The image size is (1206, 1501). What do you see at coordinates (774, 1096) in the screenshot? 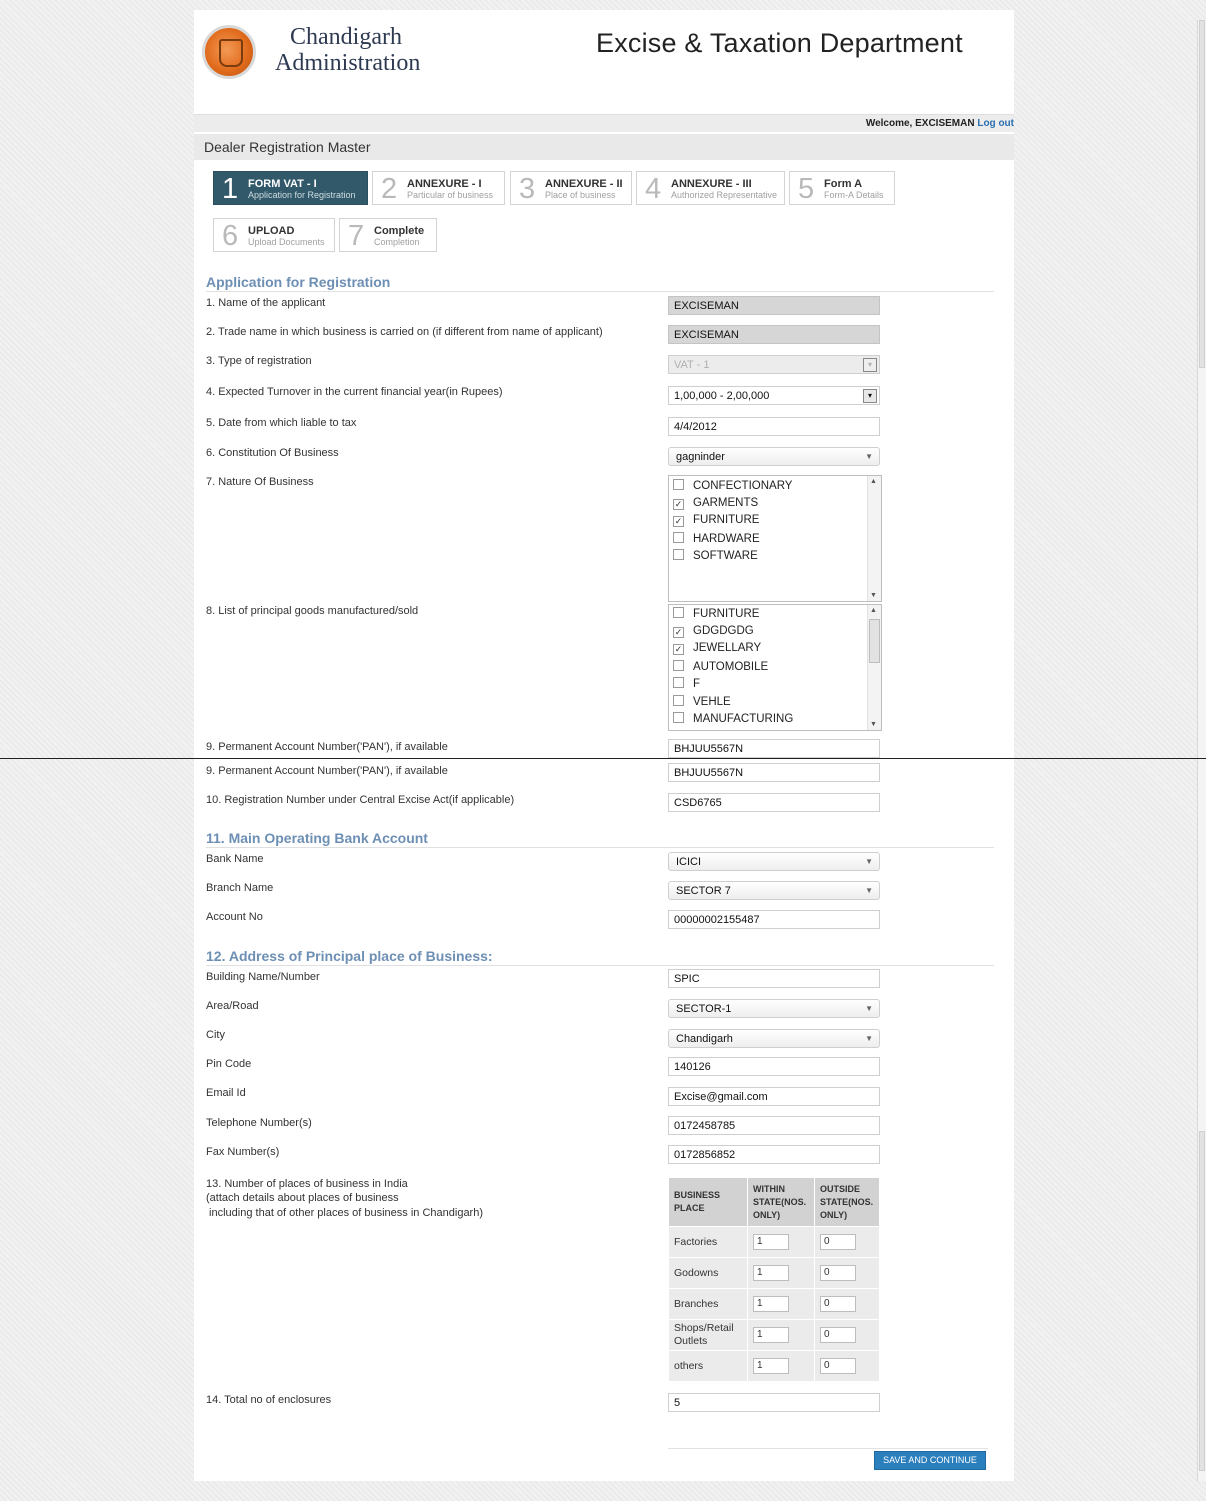
I see `email-field: Excise@gmail.com` at bounding box center [774, 1096].